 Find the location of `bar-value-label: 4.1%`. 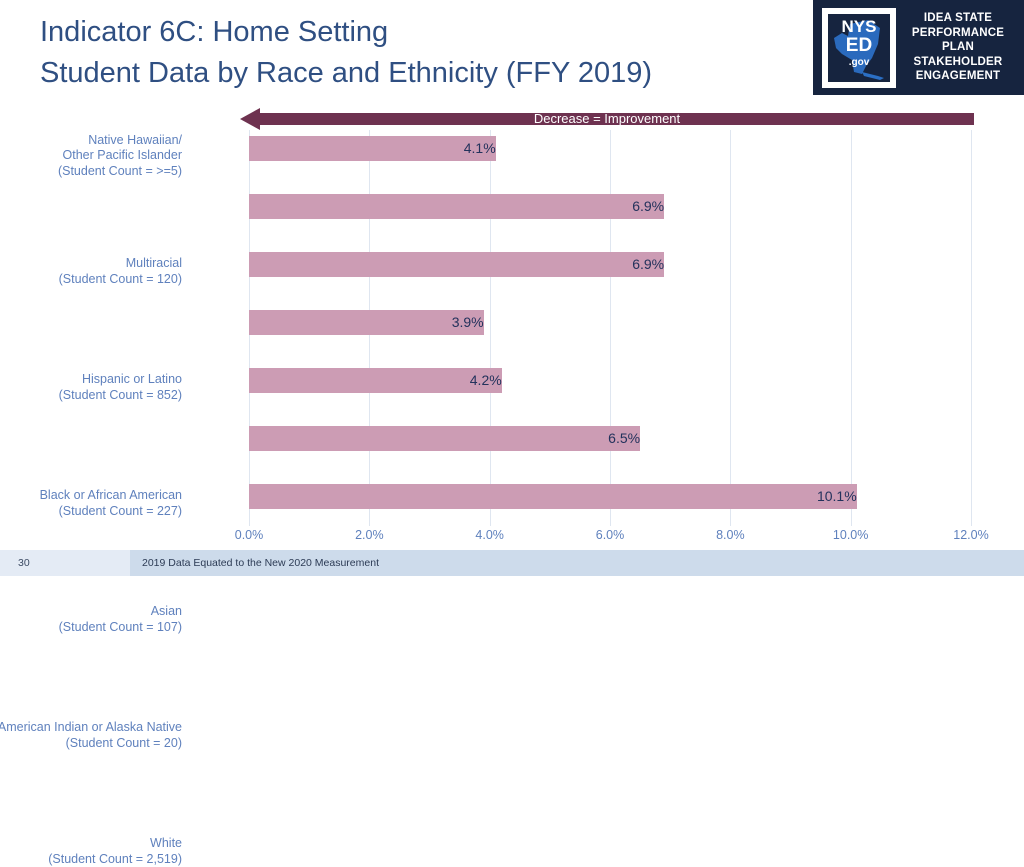

bar-value-label: 4.1% is located at coordinates (479, 148).